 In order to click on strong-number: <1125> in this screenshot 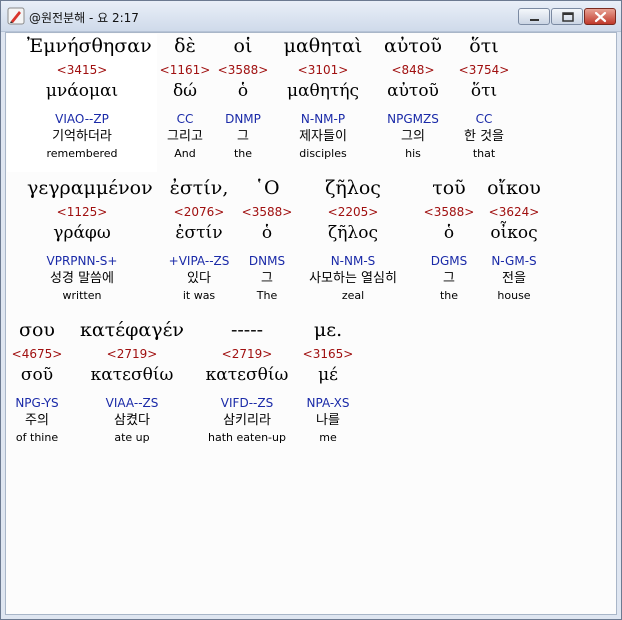, I will do `click(82, 212)`.